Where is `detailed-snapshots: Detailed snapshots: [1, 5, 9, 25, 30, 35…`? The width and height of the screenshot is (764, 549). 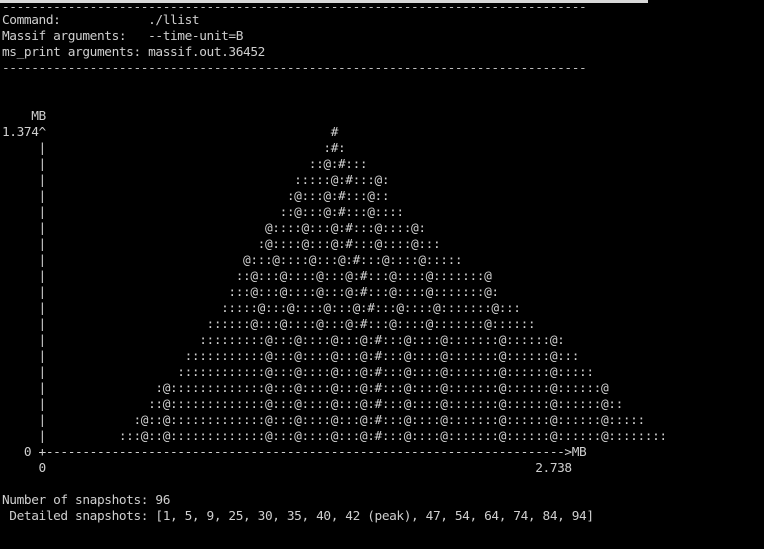 detailed-snapshots: Detailed snapshots: [1, 5, 9, 25, 30, 35… is located at coordinates (298, 516).